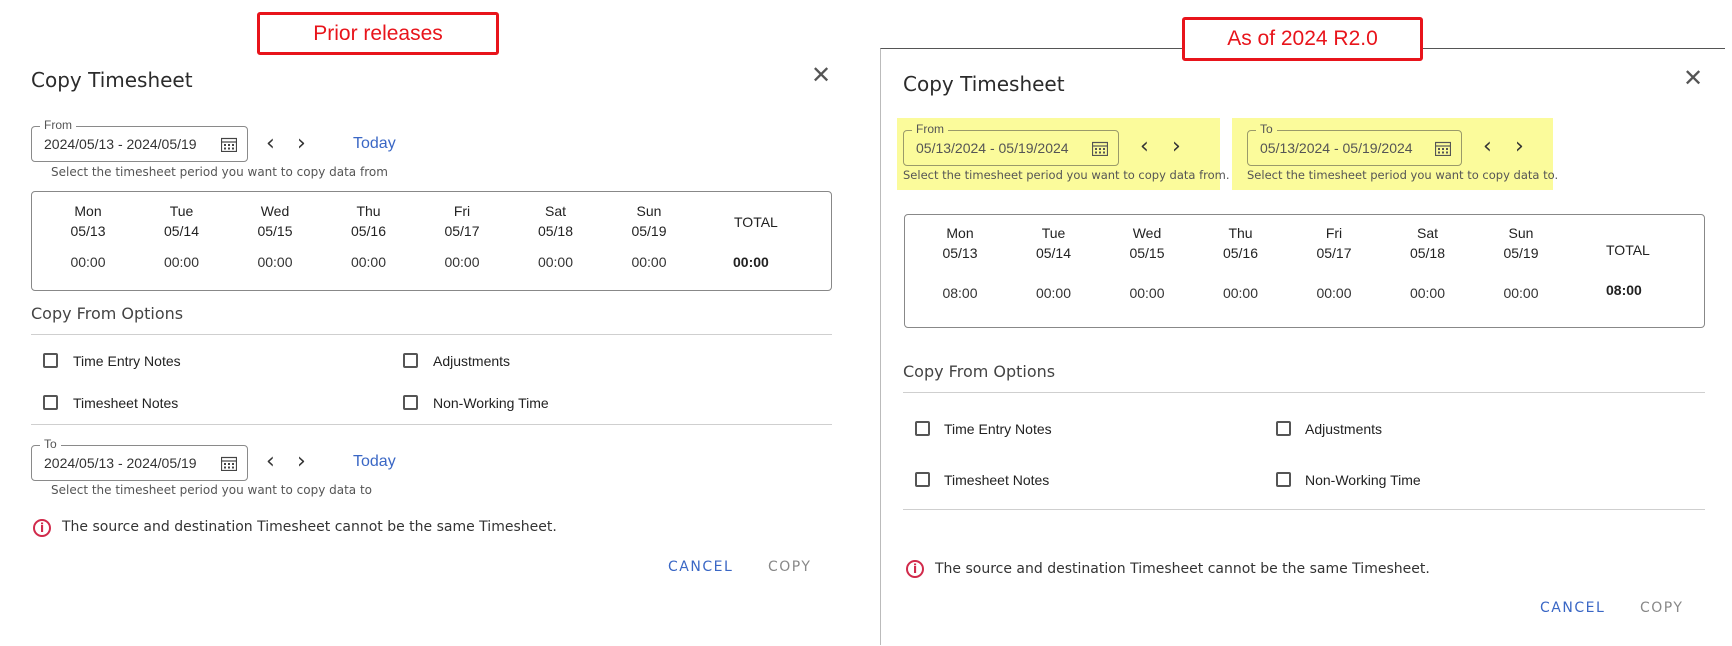  Describe the element at coordinates (120, 144) in the screenshot. I see `from-date-value: 2024/05/13 - 2024/05/19` at that location.